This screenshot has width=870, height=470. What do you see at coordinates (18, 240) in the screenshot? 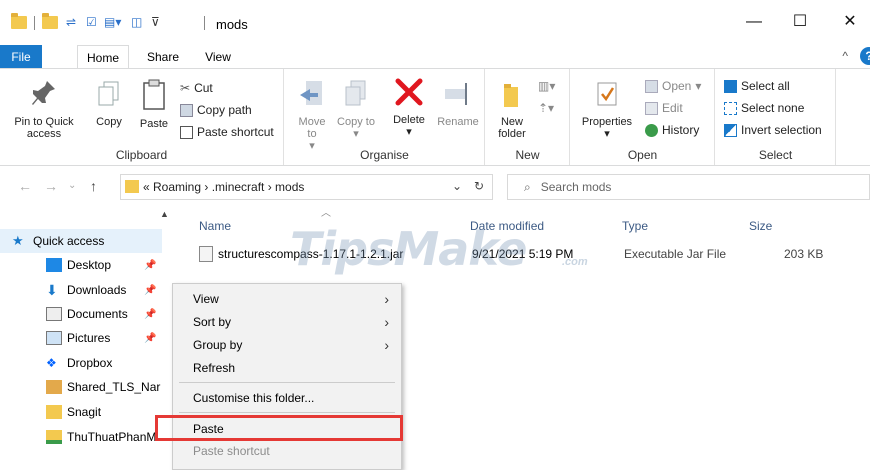
I see `star-icon: ★` at bounding box center [18, 240].